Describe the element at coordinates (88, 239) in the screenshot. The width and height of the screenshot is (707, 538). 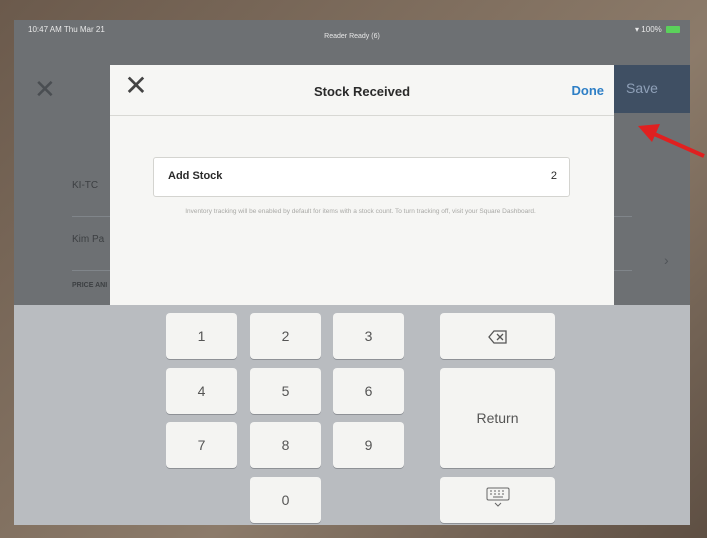
I see `background-row-label: Kim Pa` at that location.